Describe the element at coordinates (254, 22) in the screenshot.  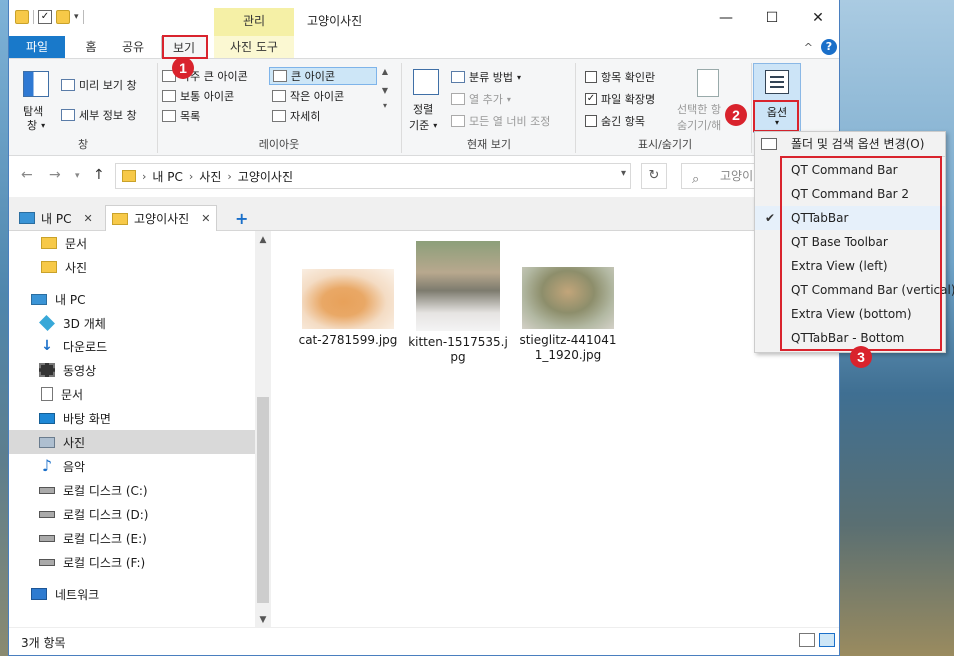
I see `manage-context-tab: 관리` at that location.